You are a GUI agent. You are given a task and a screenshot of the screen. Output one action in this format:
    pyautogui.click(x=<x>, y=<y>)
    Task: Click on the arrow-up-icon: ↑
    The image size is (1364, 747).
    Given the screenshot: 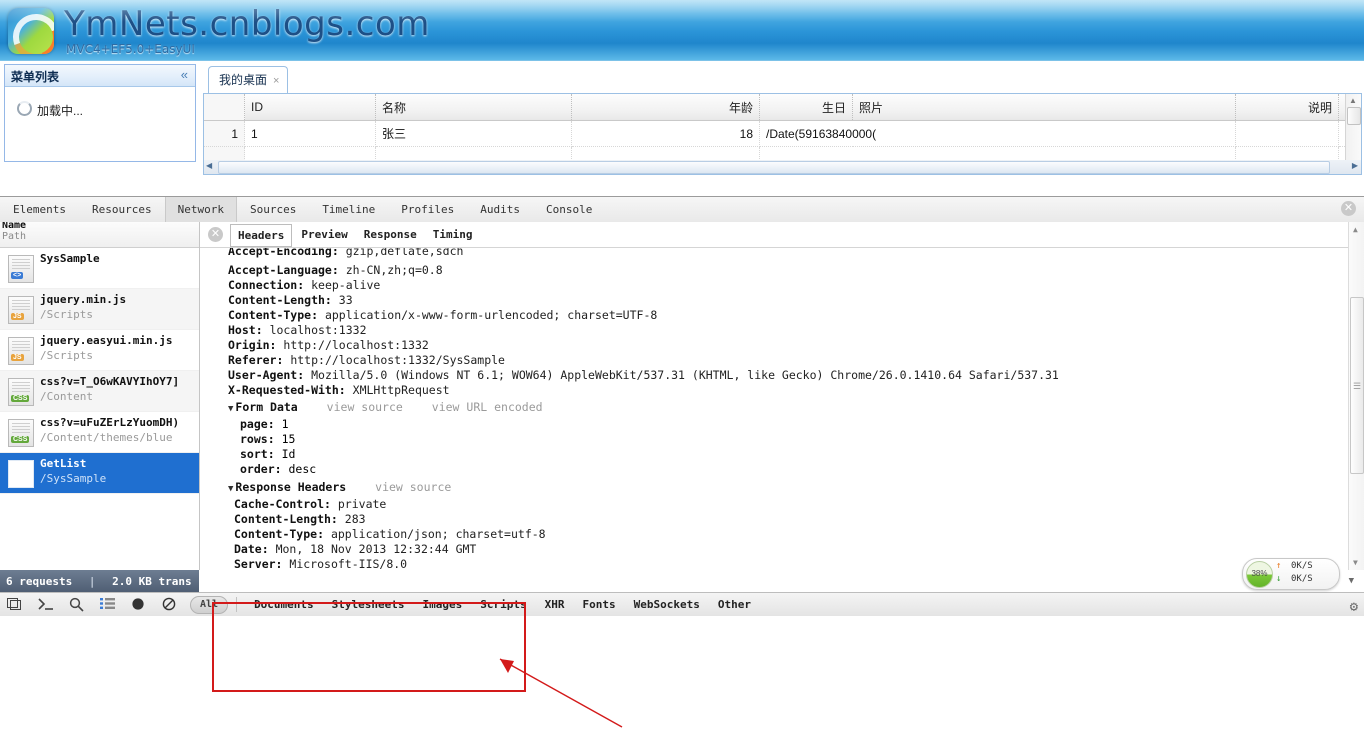 What is the action you would take?
    pyautogui.click(x=1279, y=566)
    